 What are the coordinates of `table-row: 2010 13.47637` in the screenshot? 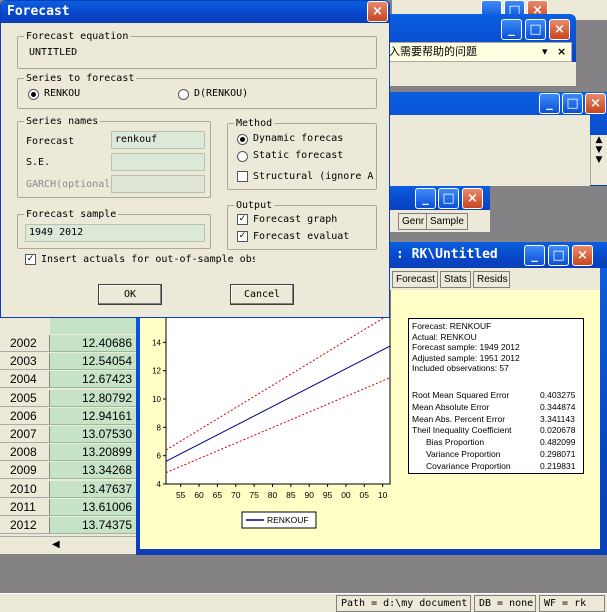 It's located at (68, 489).